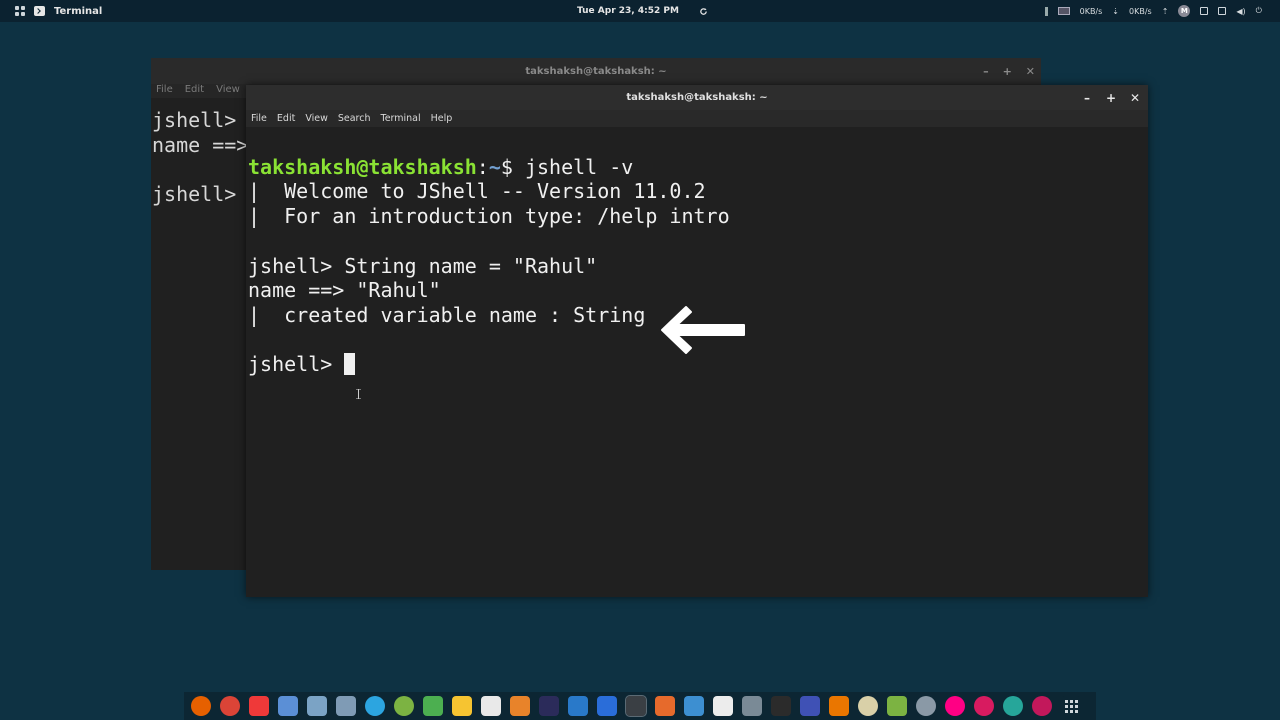 This screenshot has width=1280, height=720. Describe the element at coordinates (404, 706) in the screenshot. I see `android-icon` at that location.